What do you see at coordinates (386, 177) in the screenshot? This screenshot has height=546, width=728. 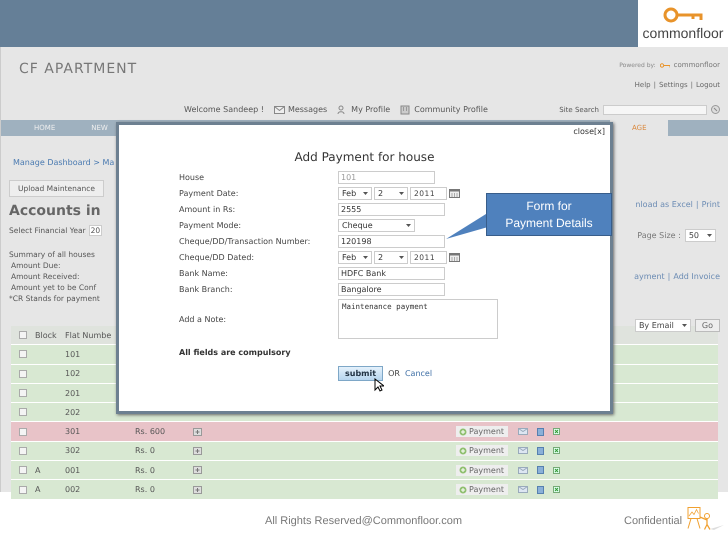 I see `input-field: 101` at bounding box center [386, 177].